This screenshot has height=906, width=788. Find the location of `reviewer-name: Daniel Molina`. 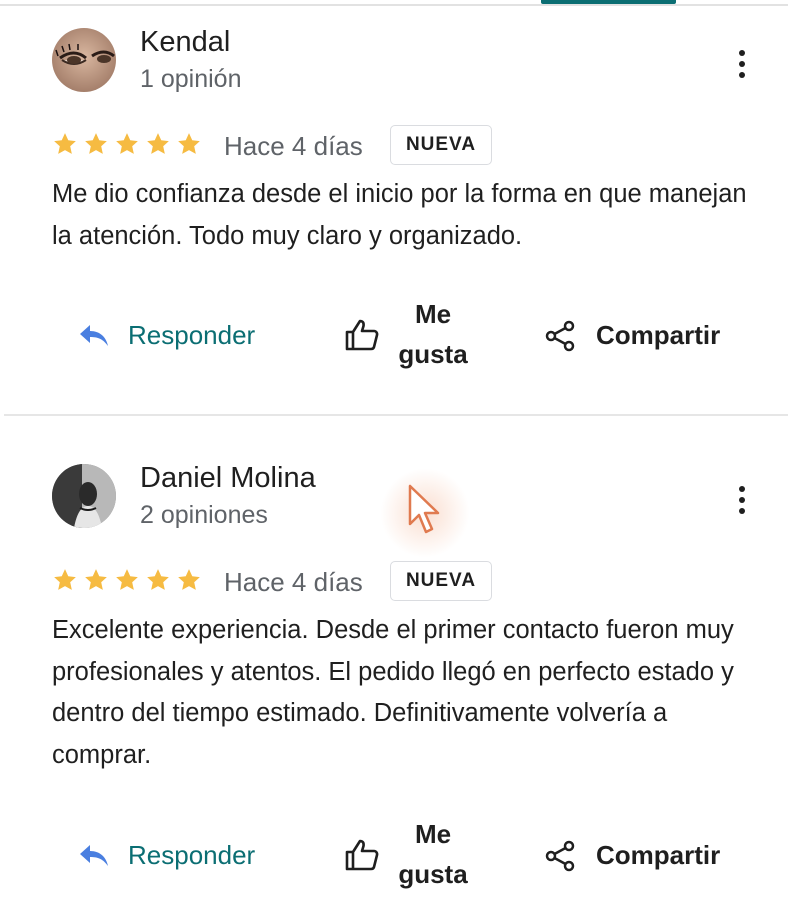

reviewer-name: Daniel Molina is located at coordinates (228, 478).